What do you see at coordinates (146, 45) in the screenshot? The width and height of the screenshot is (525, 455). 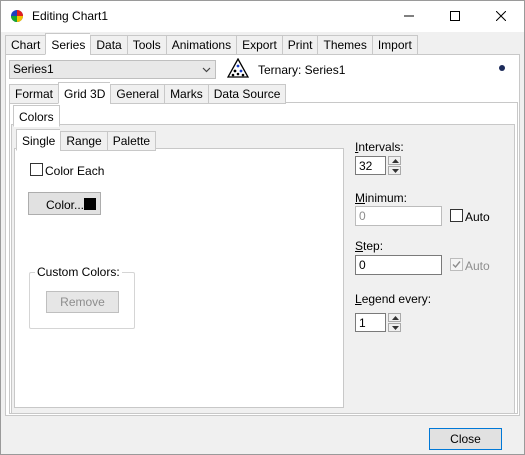 I see `tab-tools: Tools` at bounding box center [146, 45].